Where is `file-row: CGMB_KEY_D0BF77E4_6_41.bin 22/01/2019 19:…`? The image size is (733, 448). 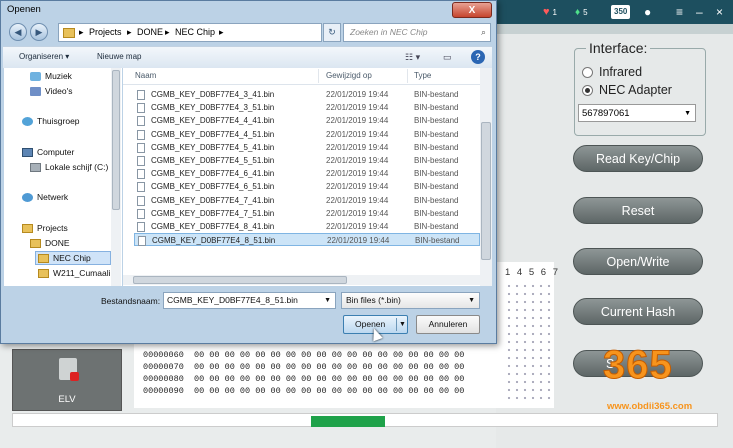
file-row: CGMB_KEY_D0BF77E4_6_41.bin 22/01/2019 19:… is located at coordinates (307, 173).